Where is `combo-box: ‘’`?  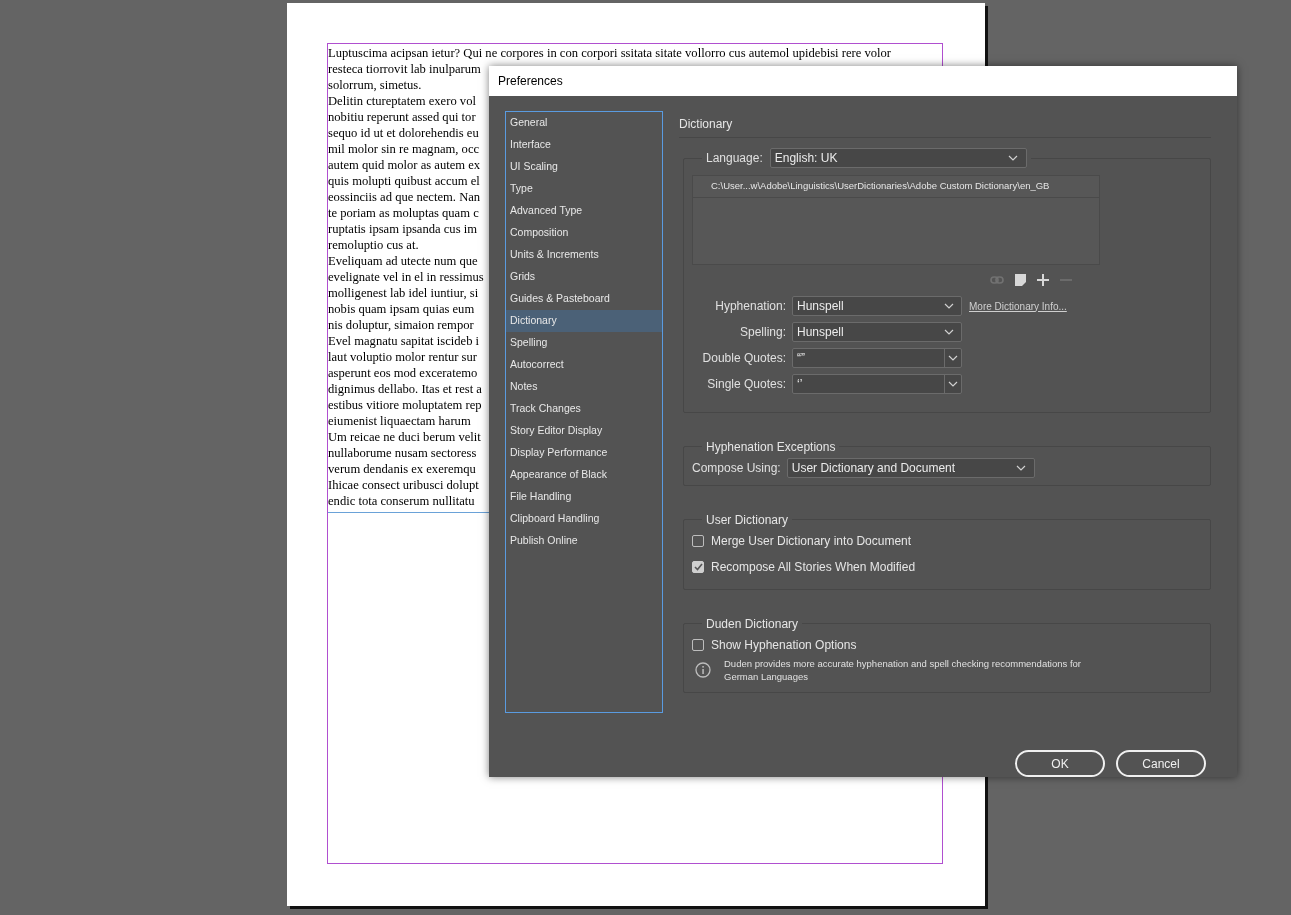
combo-box: ‘’ is located at coordinates (877, 384).